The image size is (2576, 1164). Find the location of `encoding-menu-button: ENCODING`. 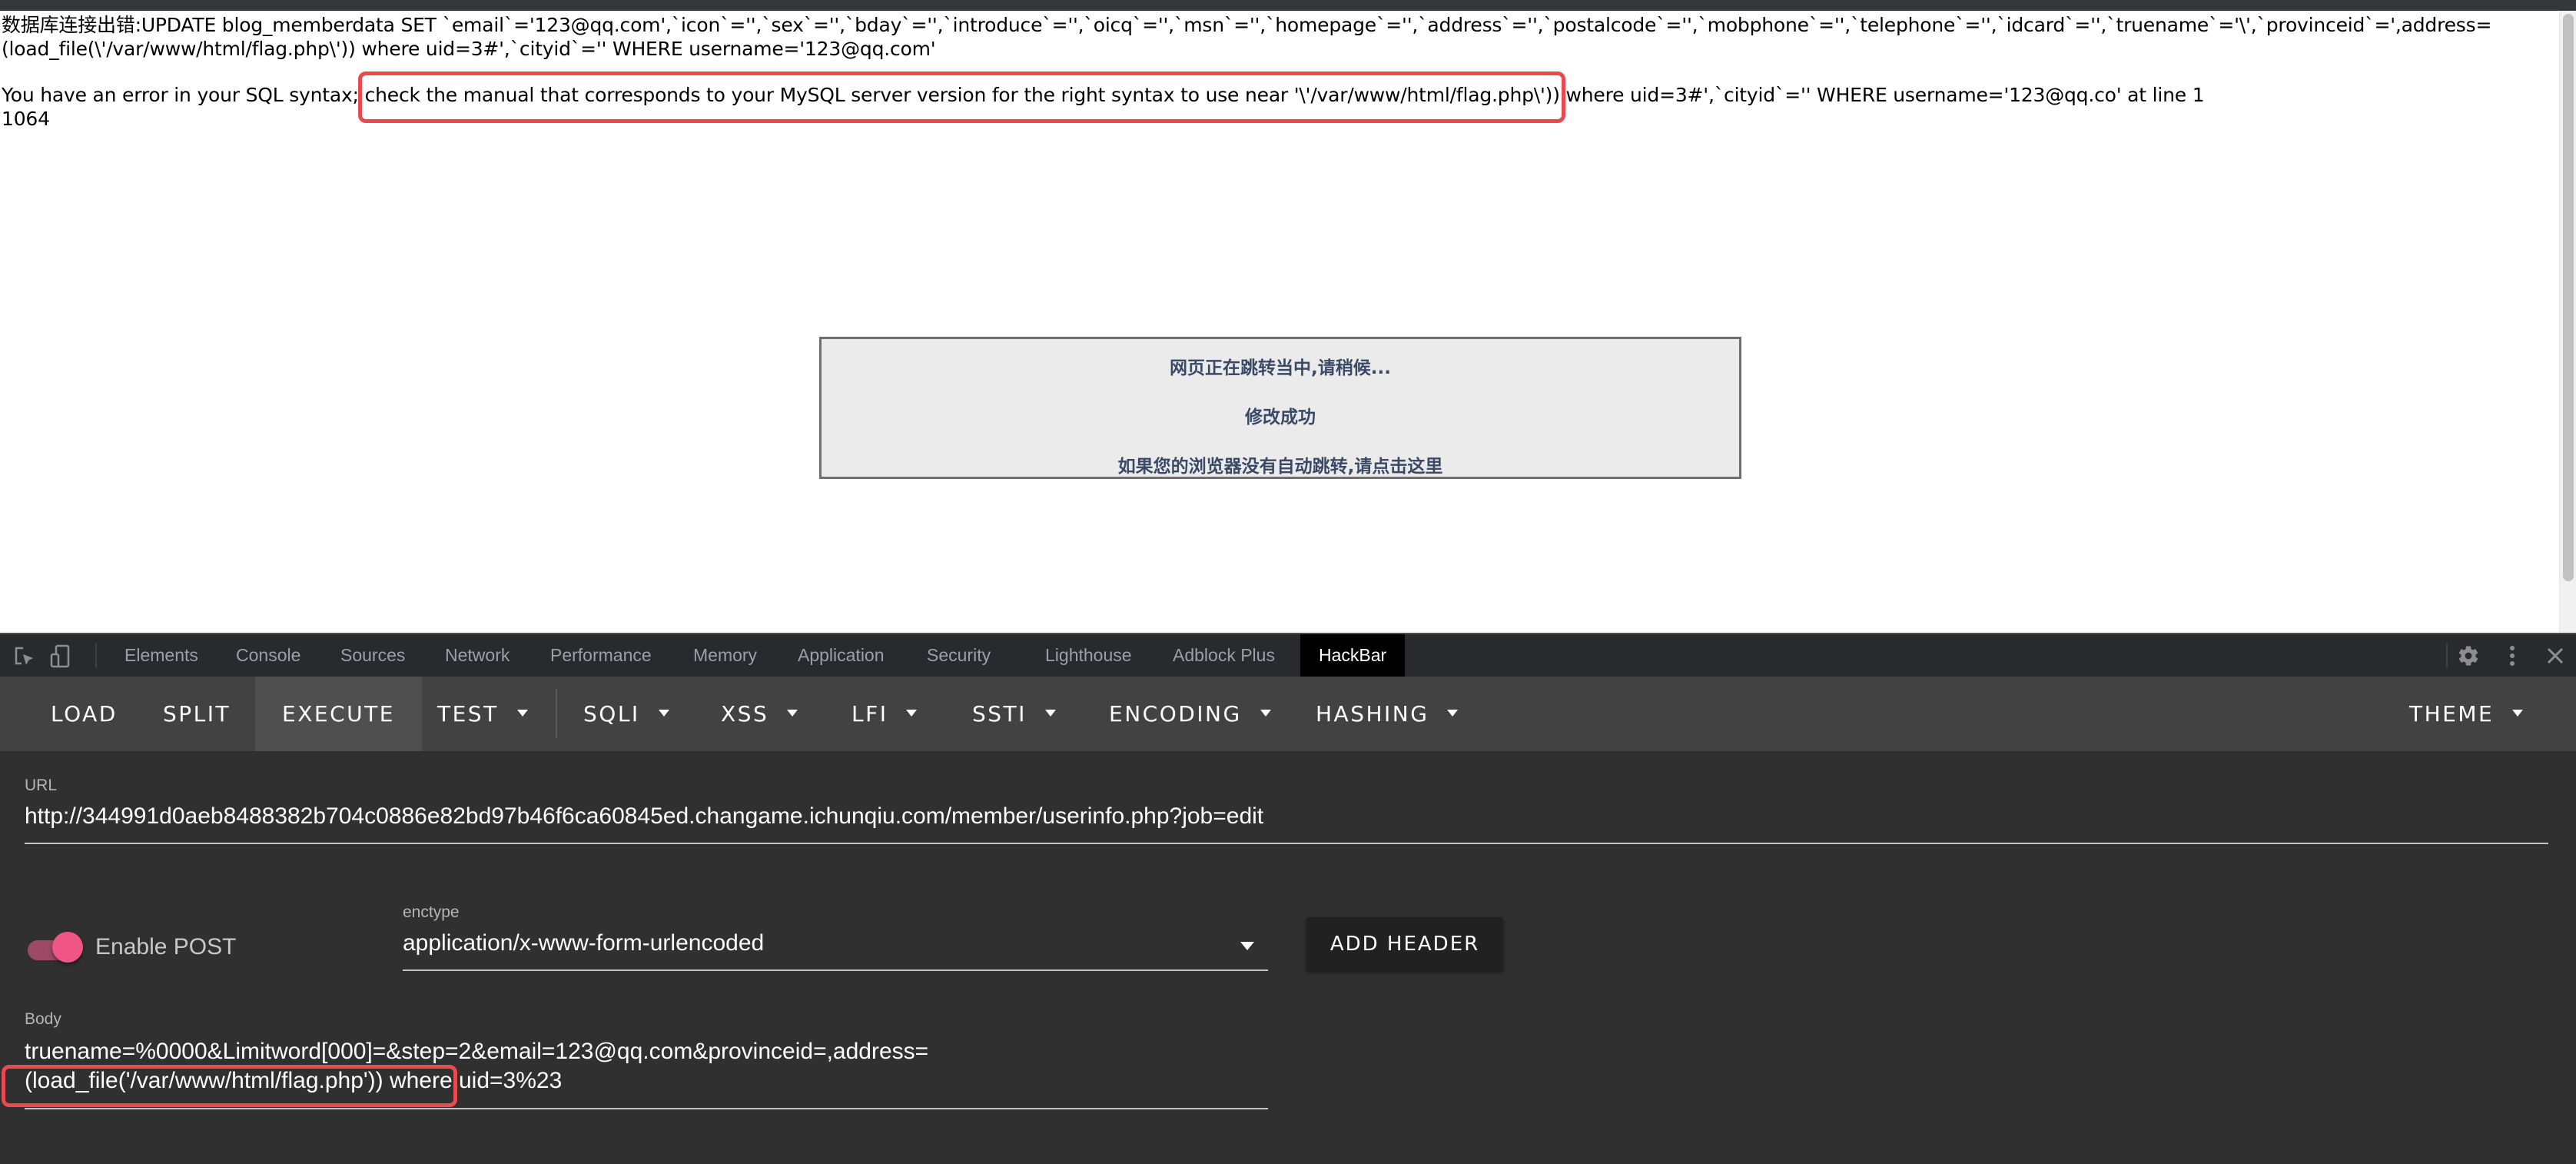

encoding-menu-button: ENCODING is located at coordinates (1190, 714).